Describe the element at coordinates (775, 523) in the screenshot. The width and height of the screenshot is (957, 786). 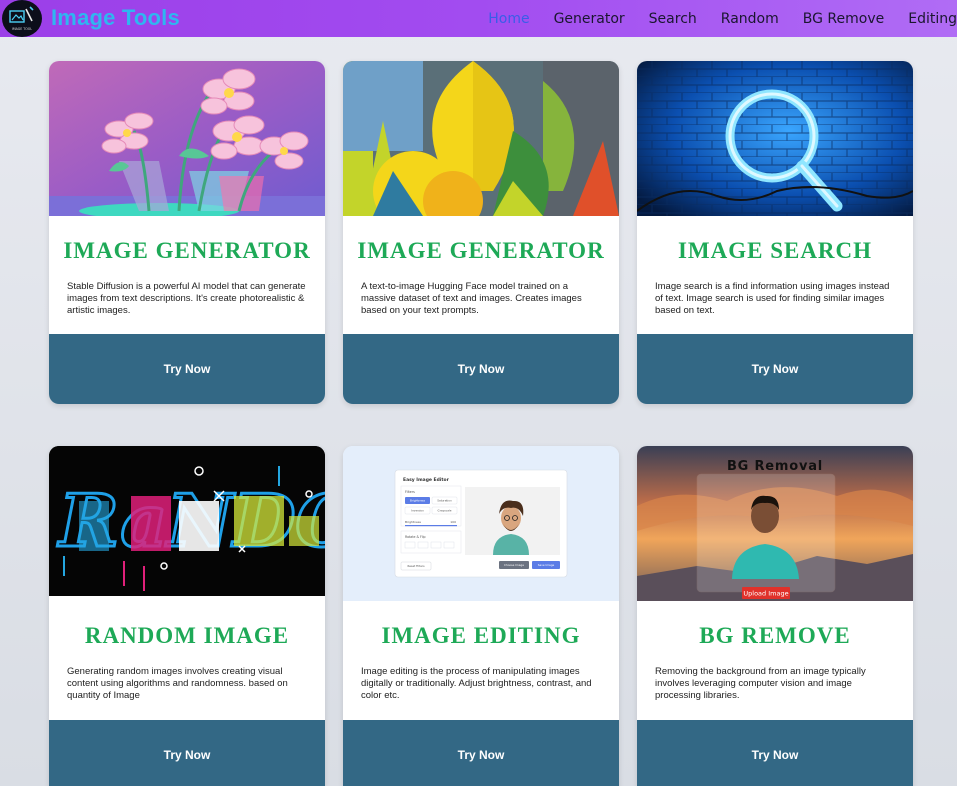
I see `bg-removal-image: BG Removal Upload Image` at that location.